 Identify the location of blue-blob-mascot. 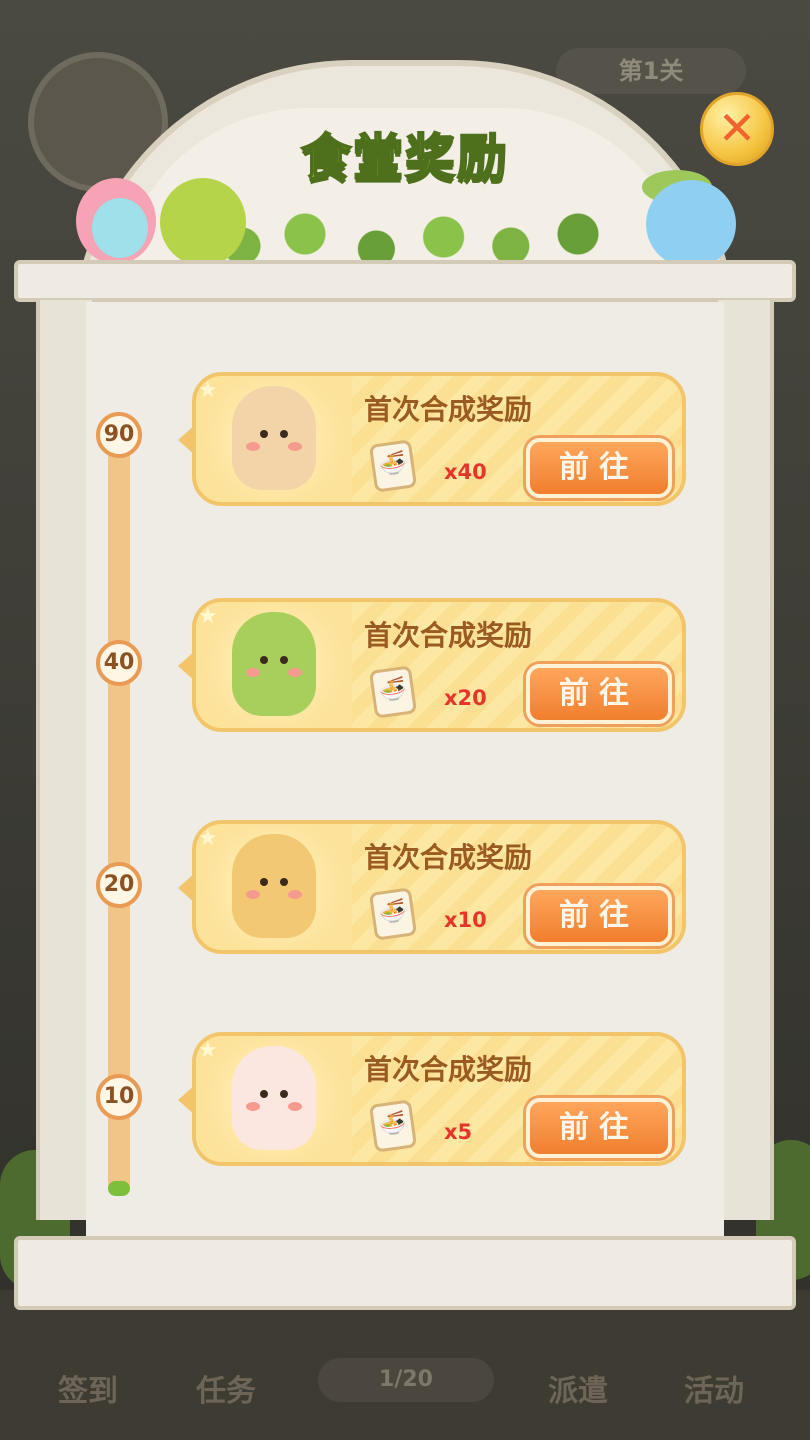
(120, 228).